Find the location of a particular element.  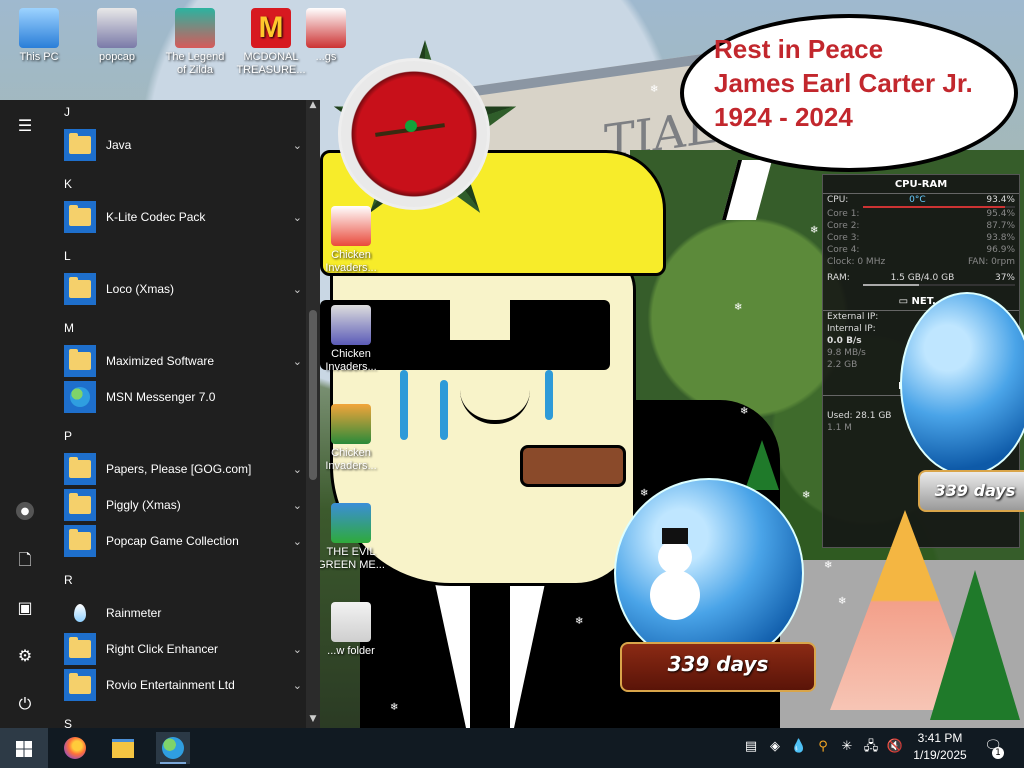

section-letter-j: J is located at coordinates (67, 112).